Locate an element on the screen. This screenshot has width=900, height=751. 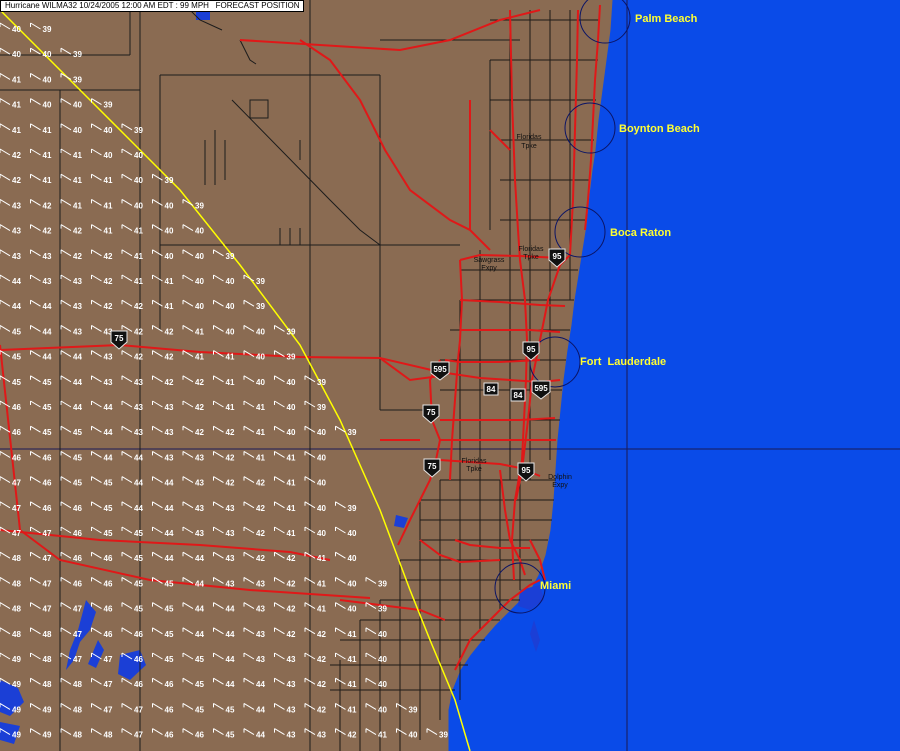
city-label-boynton-beach: Boynton Beach is located at coordinates (659, 129).